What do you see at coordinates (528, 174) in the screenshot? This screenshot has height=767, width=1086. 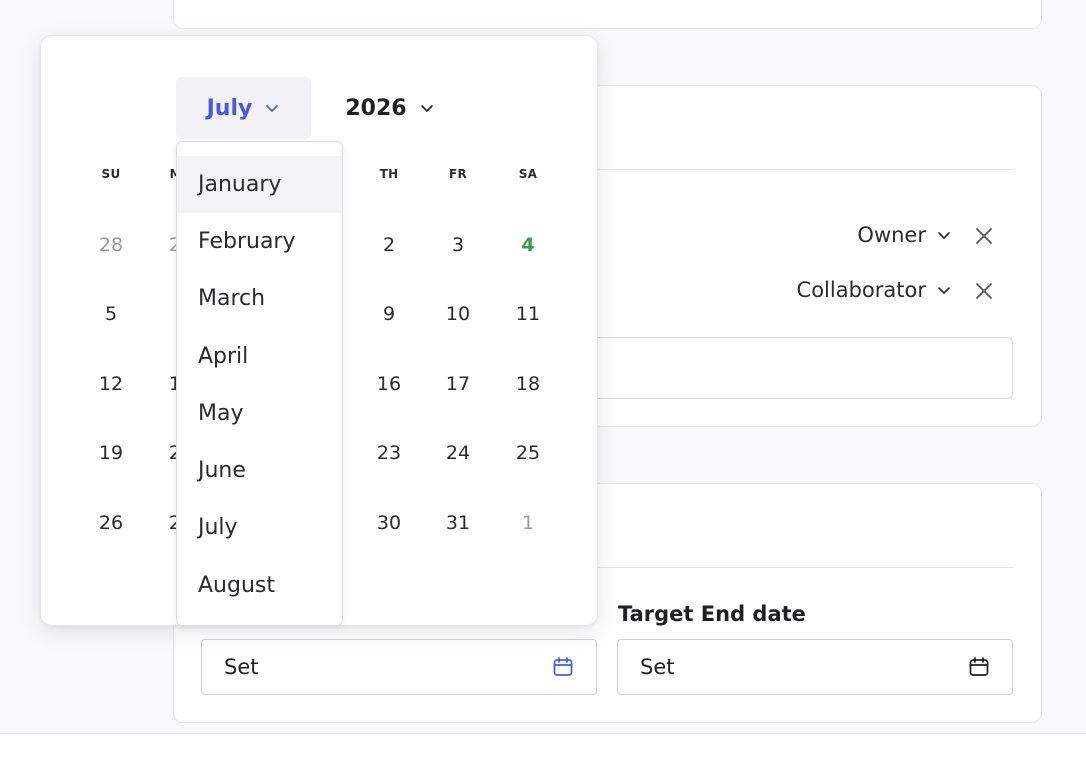 I see `weekday-label: SA` at bounding box center [528, 174].